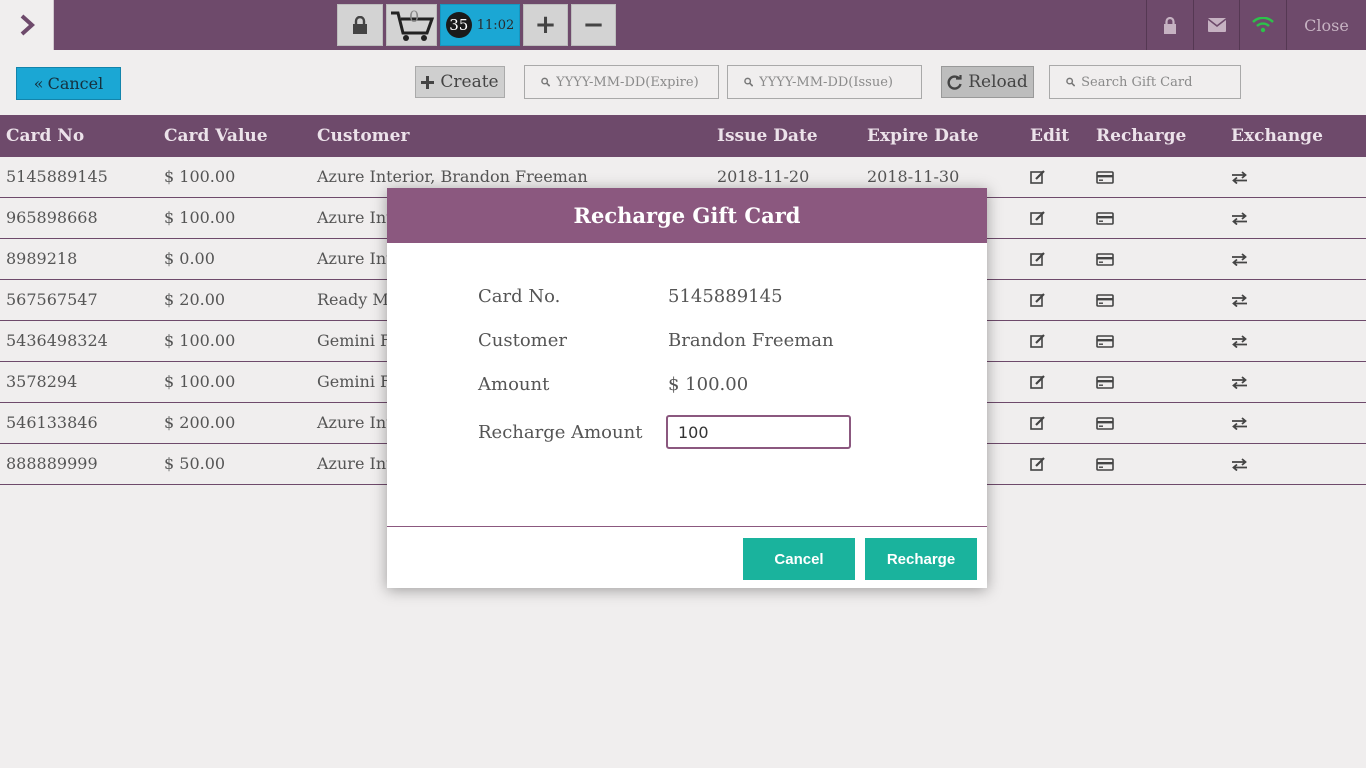  Describe the element at coordinates (687, 526) in the screenshot. I see `dialog-footer-divider` at that location.